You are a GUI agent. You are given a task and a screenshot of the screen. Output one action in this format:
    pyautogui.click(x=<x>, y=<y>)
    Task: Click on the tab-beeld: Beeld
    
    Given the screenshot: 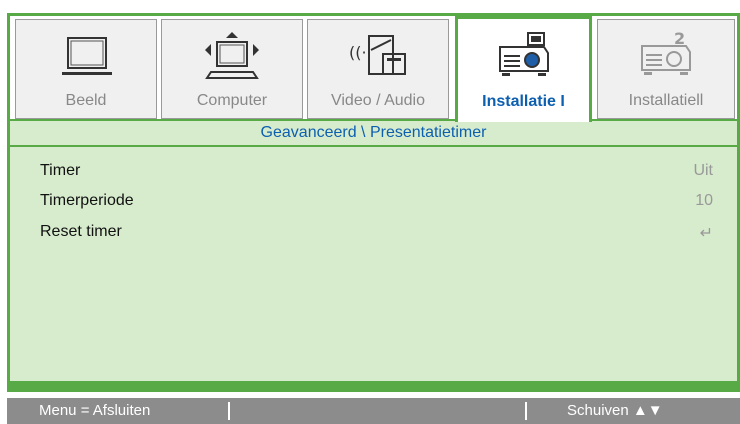 What is the action you would take?
    pyautogui.click(x=86, y=69)
    